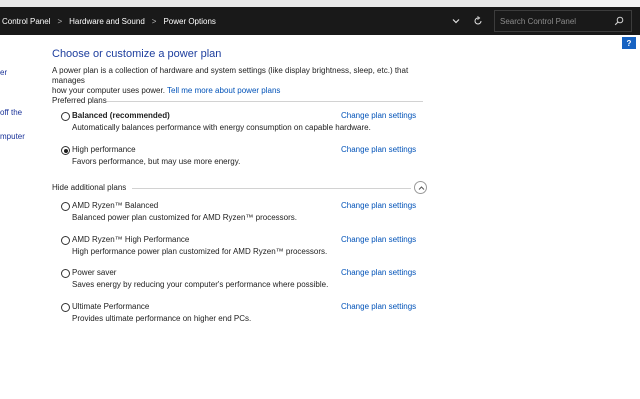  I want to click on plan-name: AMD Ryzen™ High Performance, so click(130, 239).